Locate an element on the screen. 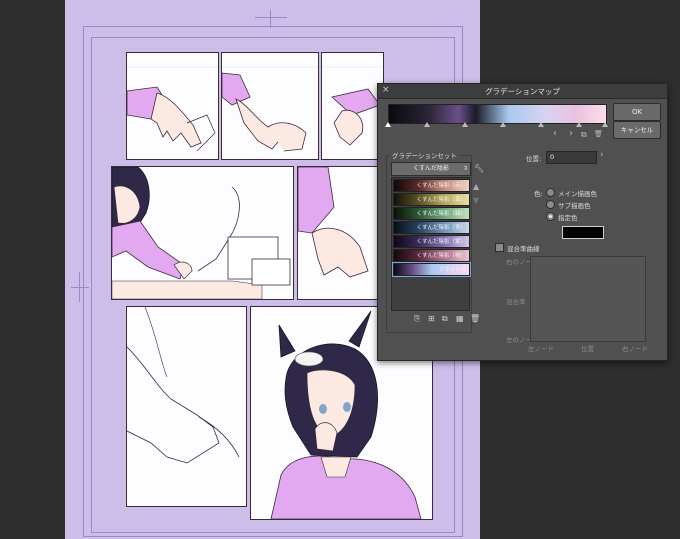  dialog-title: グラデーションマップ is located at coordinates (522, 91).